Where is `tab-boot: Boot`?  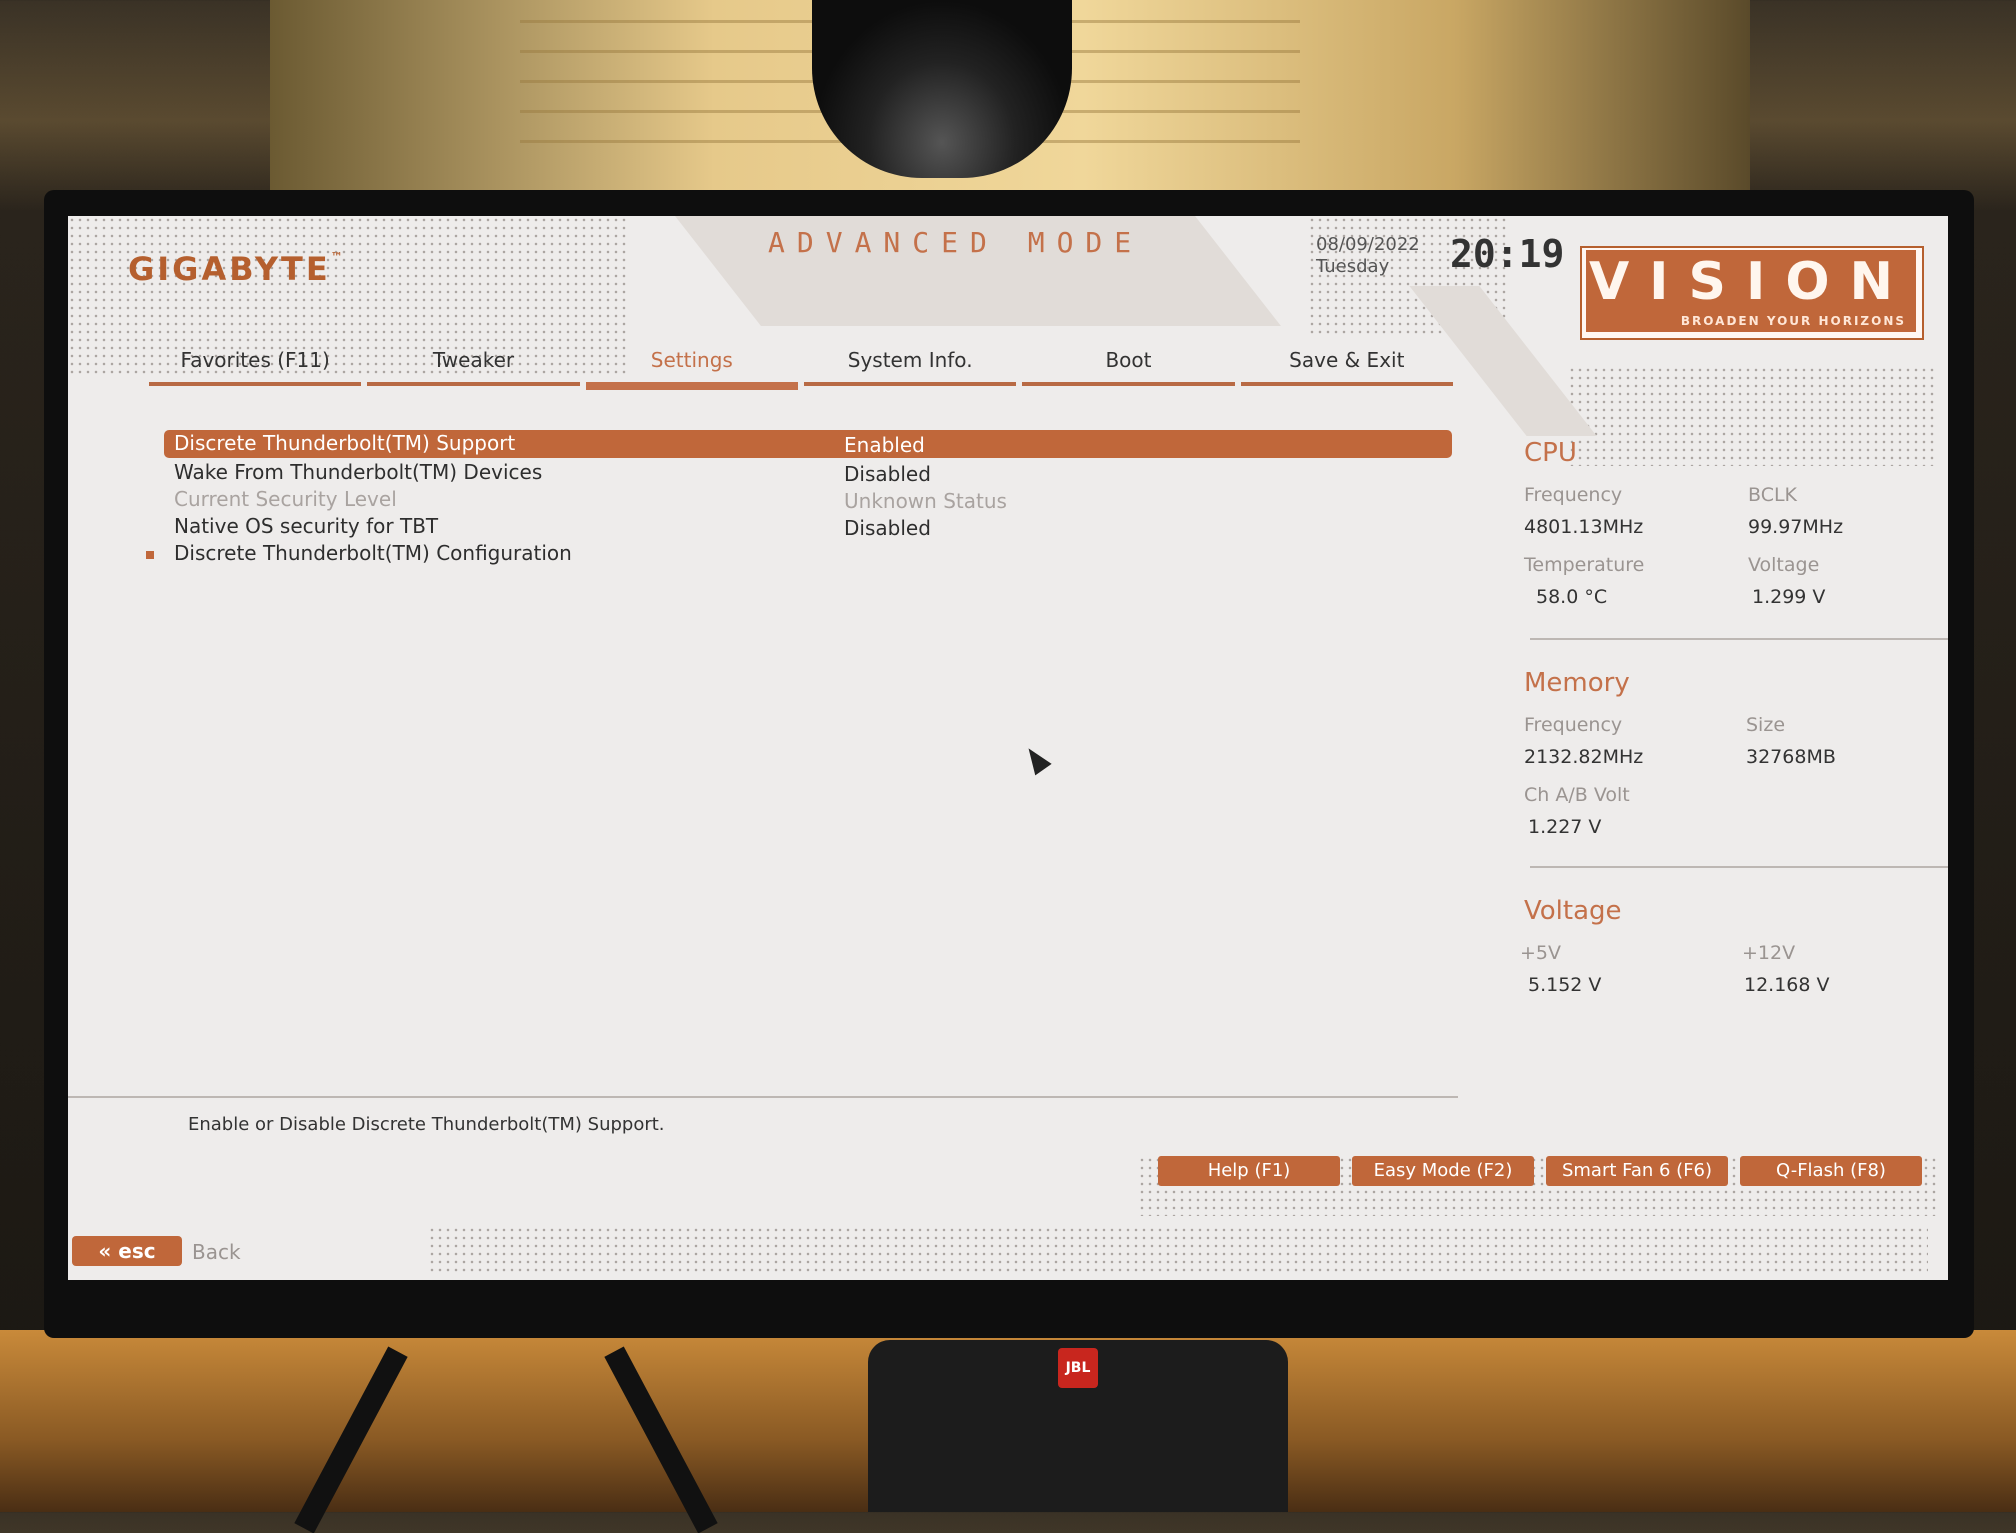
tab-boot: Boot is located at coordinates (1128, 361).